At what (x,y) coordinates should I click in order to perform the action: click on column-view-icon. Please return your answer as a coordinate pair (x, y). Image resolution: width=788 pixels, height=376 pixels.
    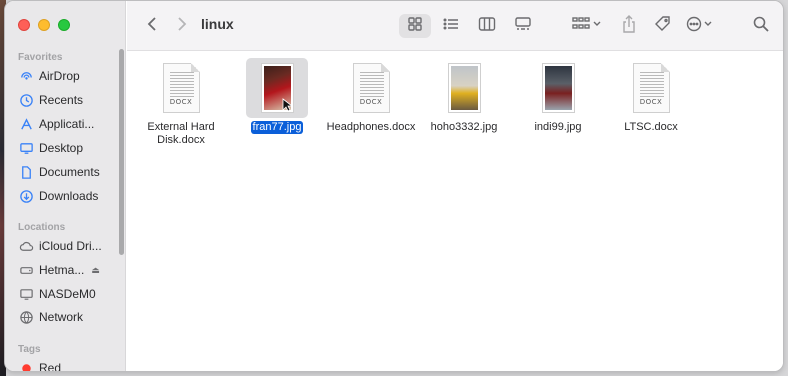
    Looking at the image, I should click on (487, 26).